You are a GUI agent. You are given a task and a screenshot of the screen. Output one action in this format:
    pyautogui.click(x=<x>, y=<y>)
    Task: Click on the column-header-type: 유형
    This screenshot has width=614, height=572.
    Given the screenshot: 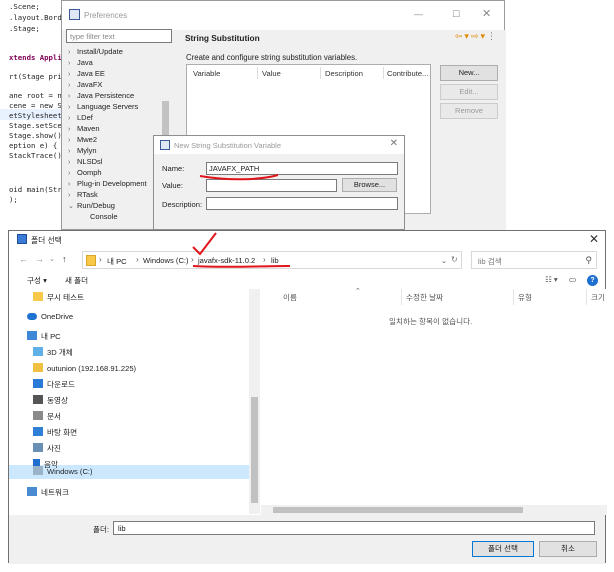 What is the action you would take?
    pyautogui.click(x=525, y=297)
    